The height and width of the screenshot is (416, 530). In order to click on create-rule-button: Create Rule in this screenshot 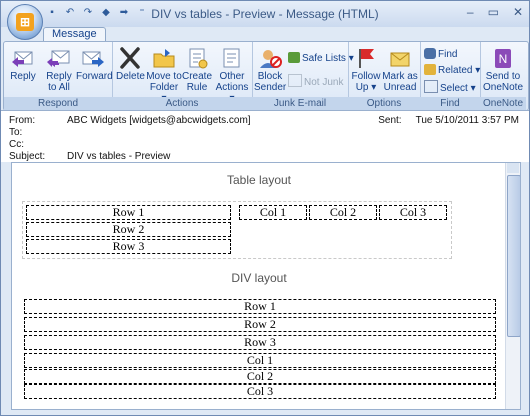, I will do `click(197, 69)`.